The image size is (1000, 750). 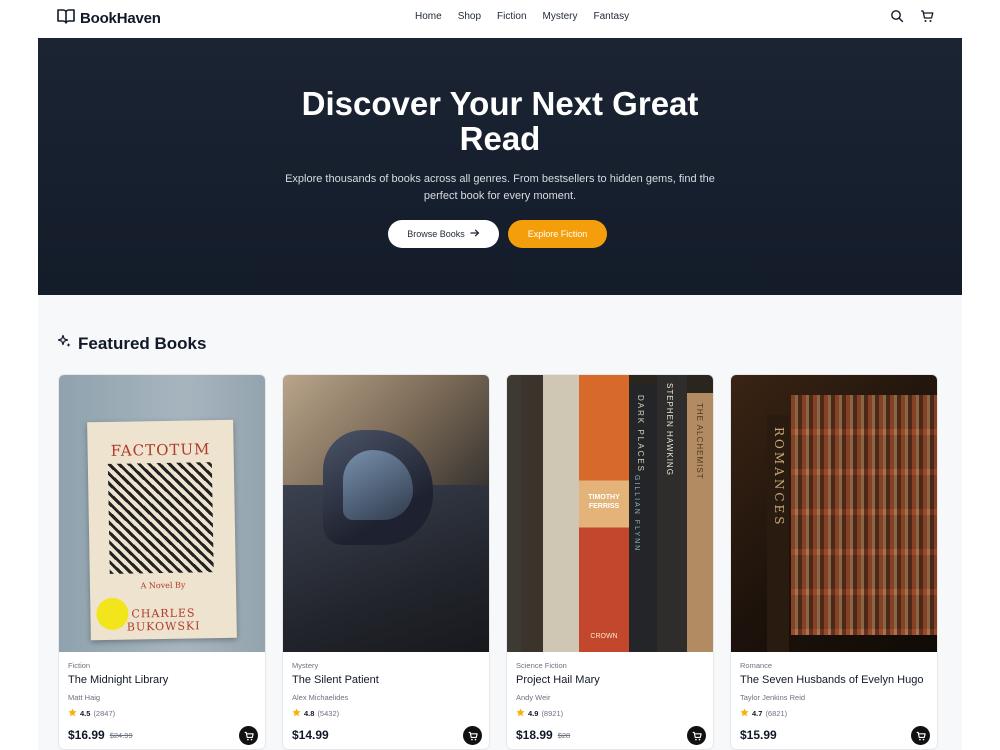 I want to click on nav-link-mystery: Mystery, so click(x=560, y=16).